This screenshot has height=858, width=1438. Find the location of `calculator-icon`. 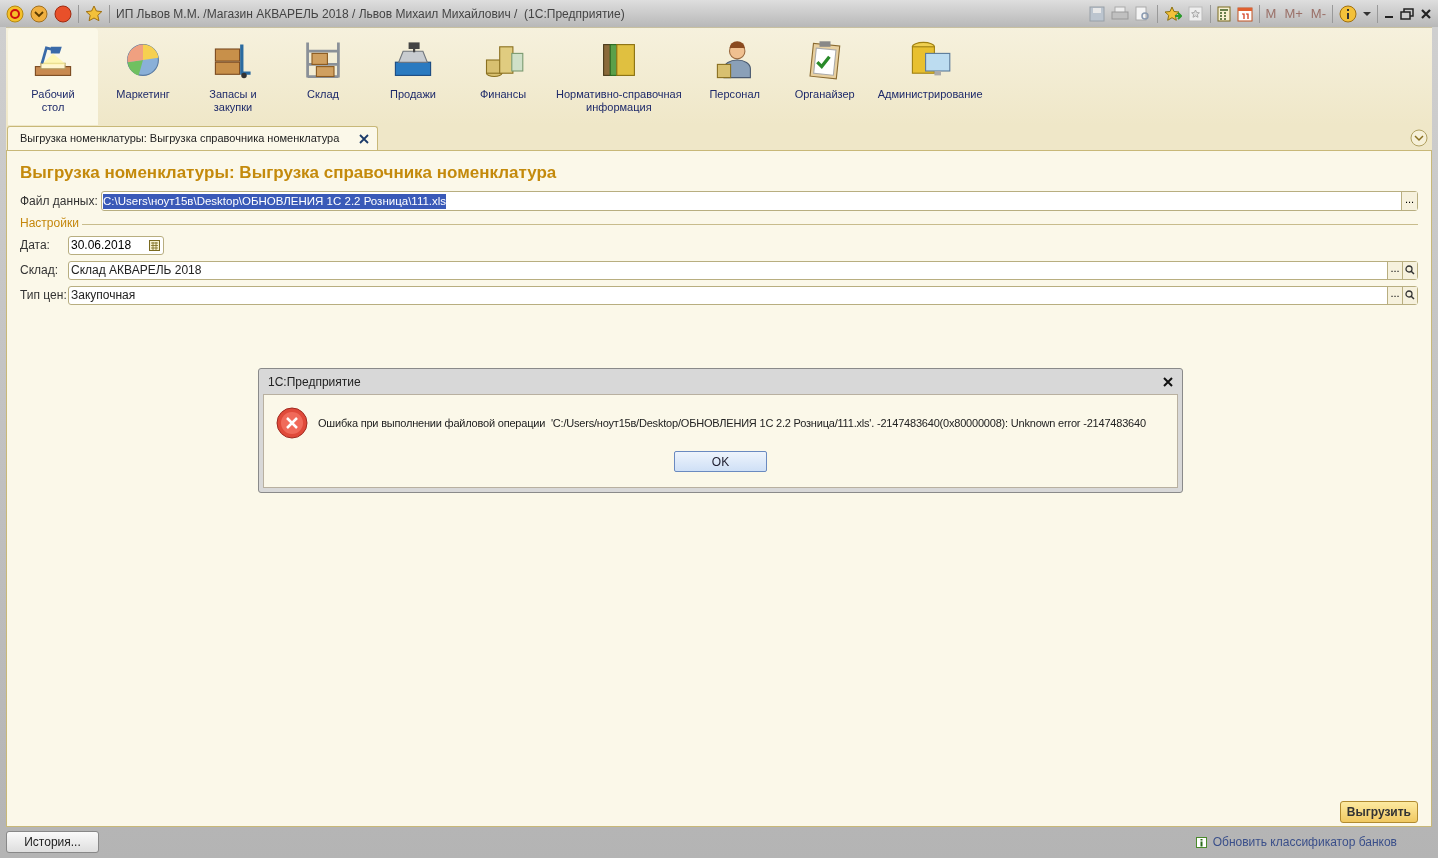

calculator-icon is located at coordinates (1223, 13).